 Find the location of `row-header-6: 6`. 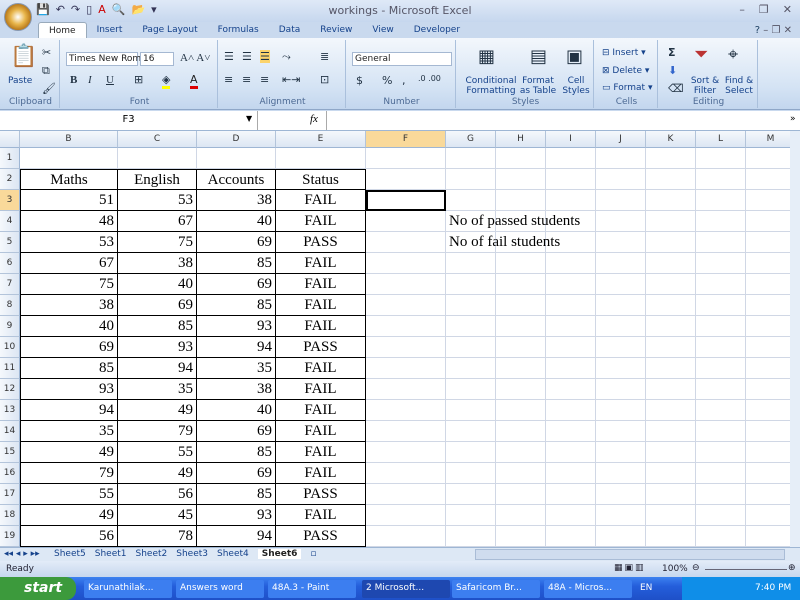

row-header-6: 6 is located at coordinates (10, 263).